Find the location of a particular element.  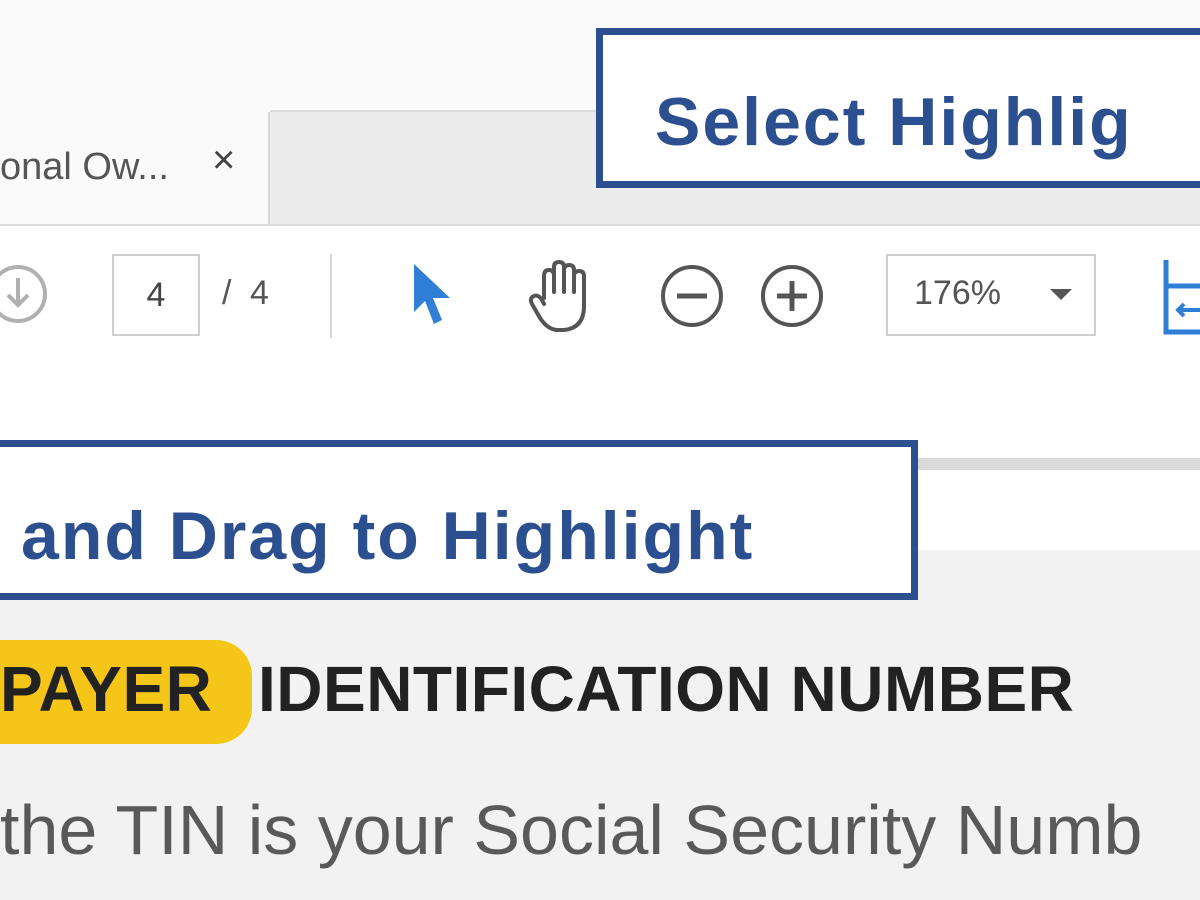

callout-drag-highlight-text: and Drag to Highlight is located at coordinates (388, 536).